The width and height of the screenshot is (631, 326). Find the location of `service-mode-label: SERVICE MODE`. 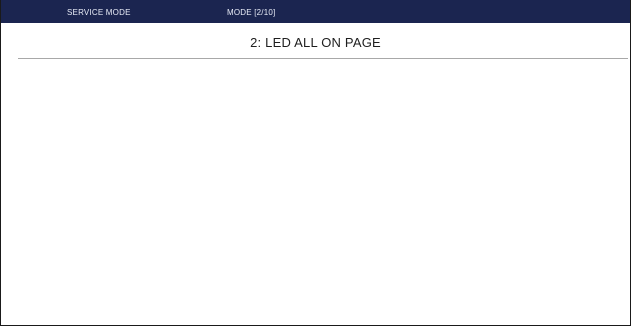

service-mode-label: SERVICE MODE is located at coordinates (99, 12).